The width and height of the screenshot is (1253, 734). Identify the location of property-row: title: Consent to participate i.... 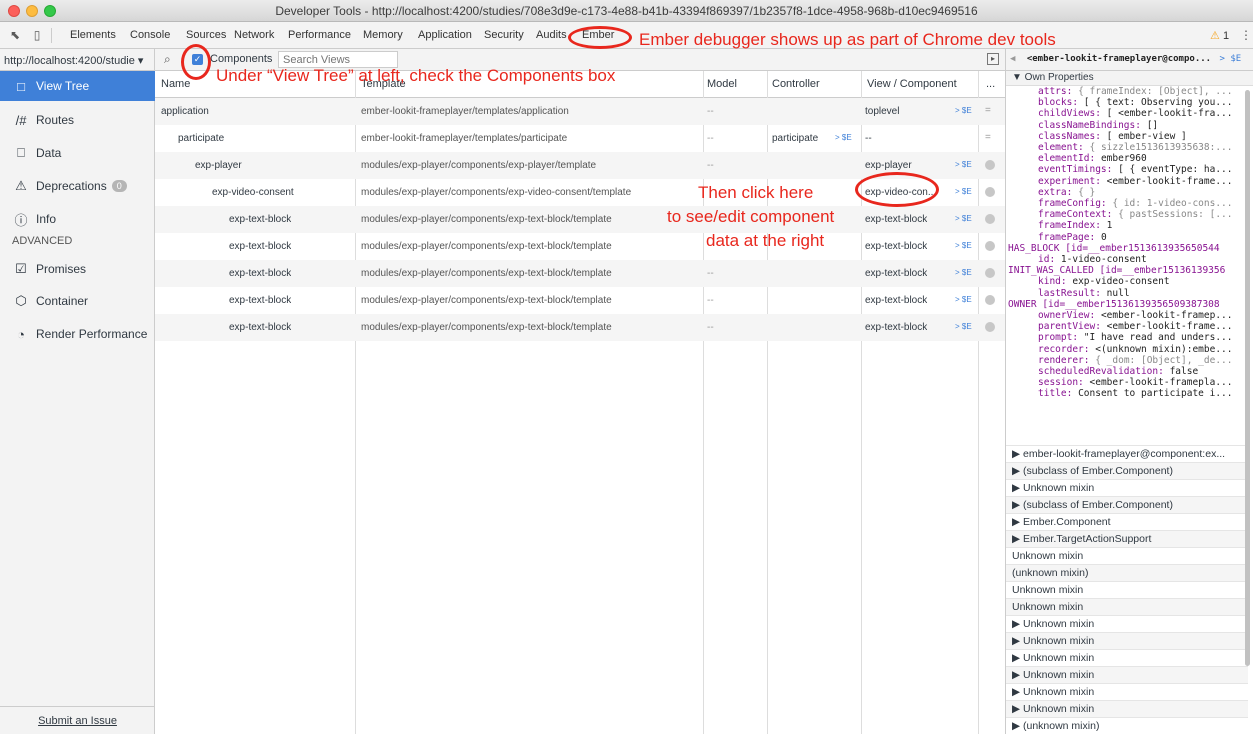
(1127, 393).